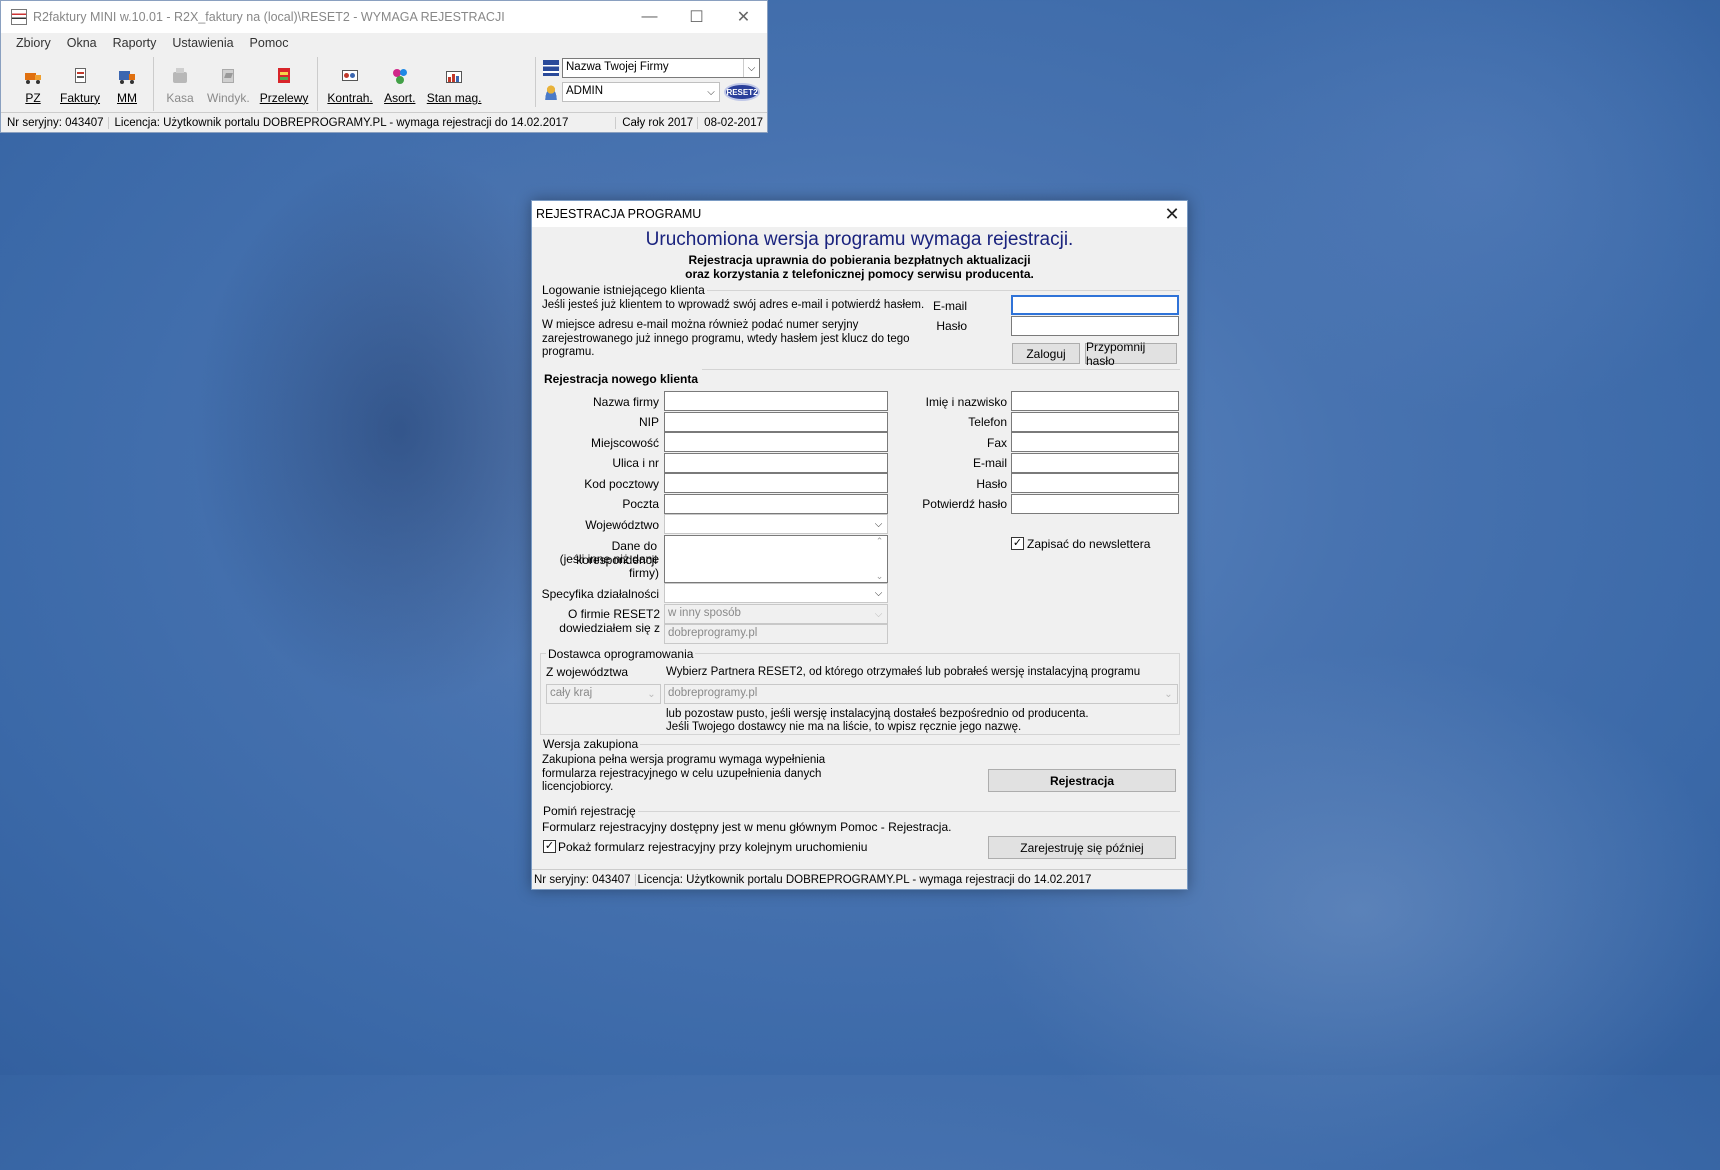  What do you see at coordinates (657, 122) in the screenshot?
I see `status-period: Cały rok 2017` at bounding box center [657, 122].